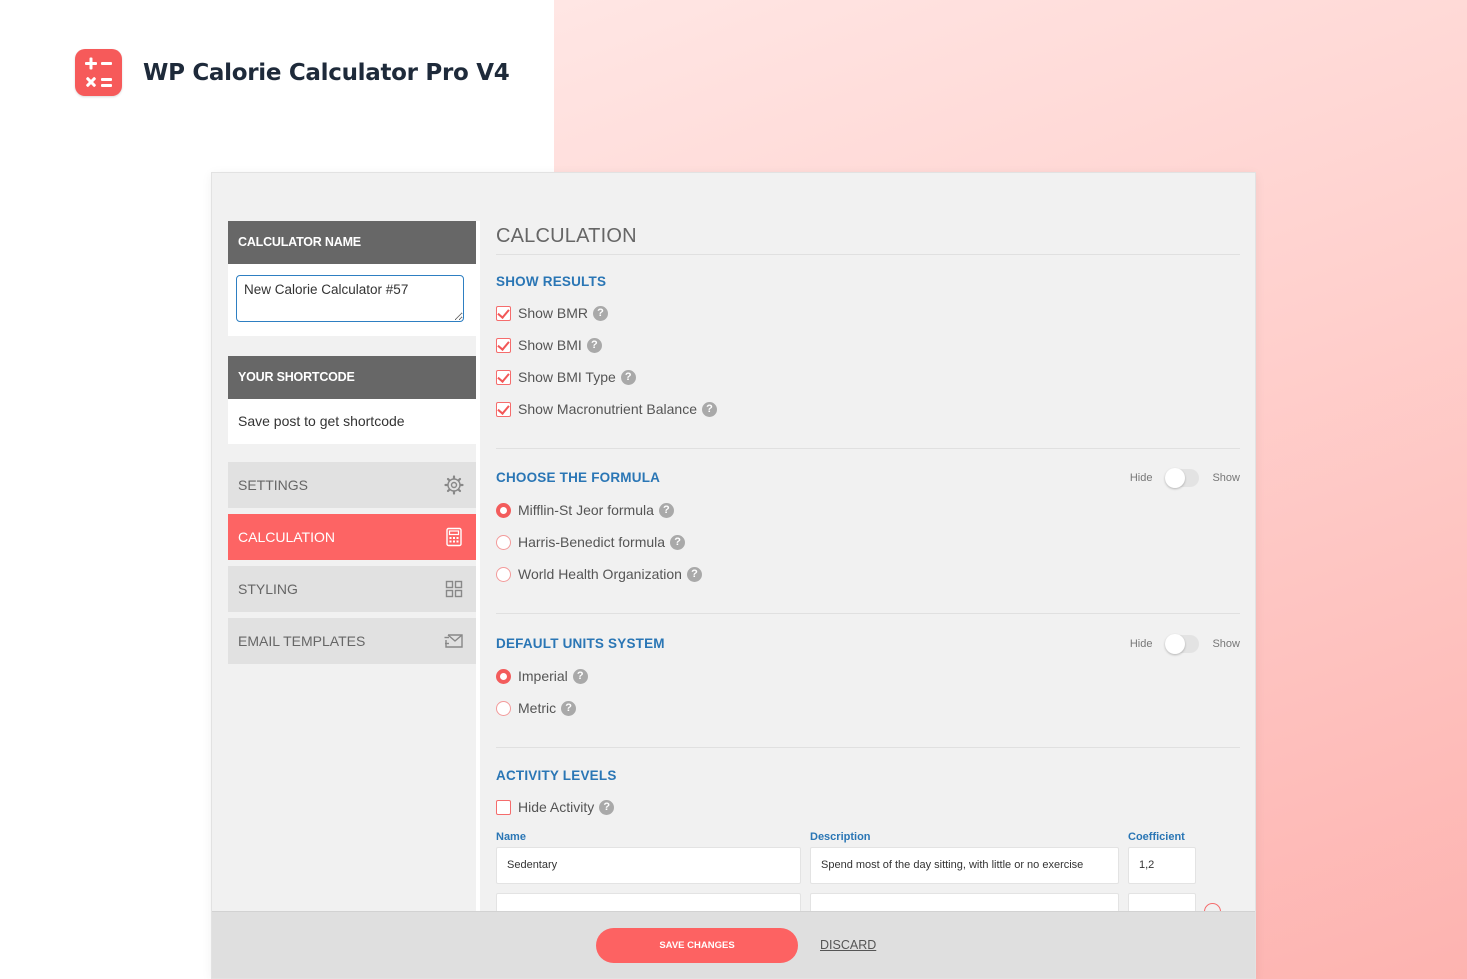 Image resolution: width=1467 pixels, height=979 pixels. Describe the element at coordinates (551, 281) in the screenshot. I see `show-results-title: SHOW RESULTS` at that location.